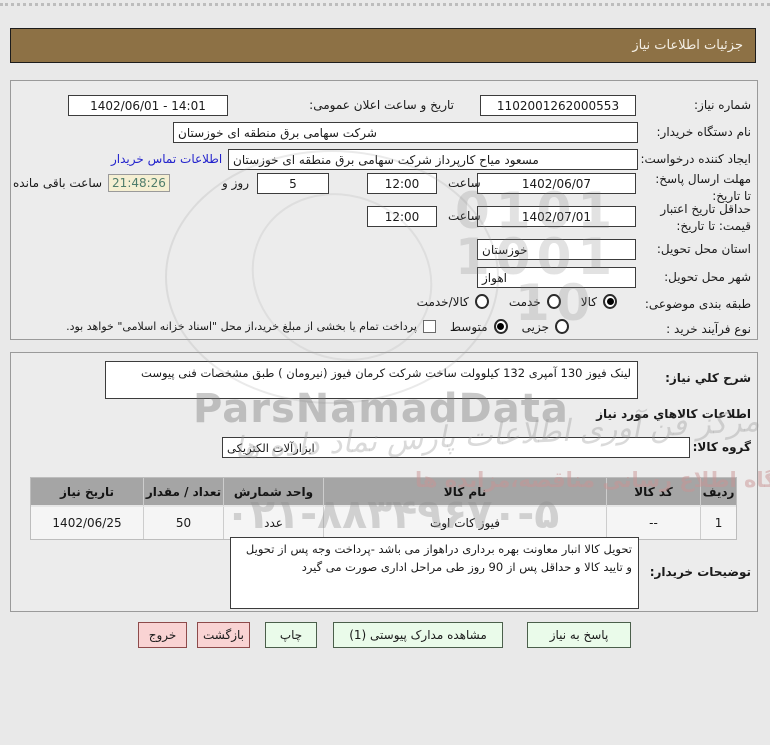 This screenshot has width=770, height=745. What do you see at coordinates (599, 301) in the screenshot?
I see `classification-option-goods: کالا` at bounding box center [599, 301].